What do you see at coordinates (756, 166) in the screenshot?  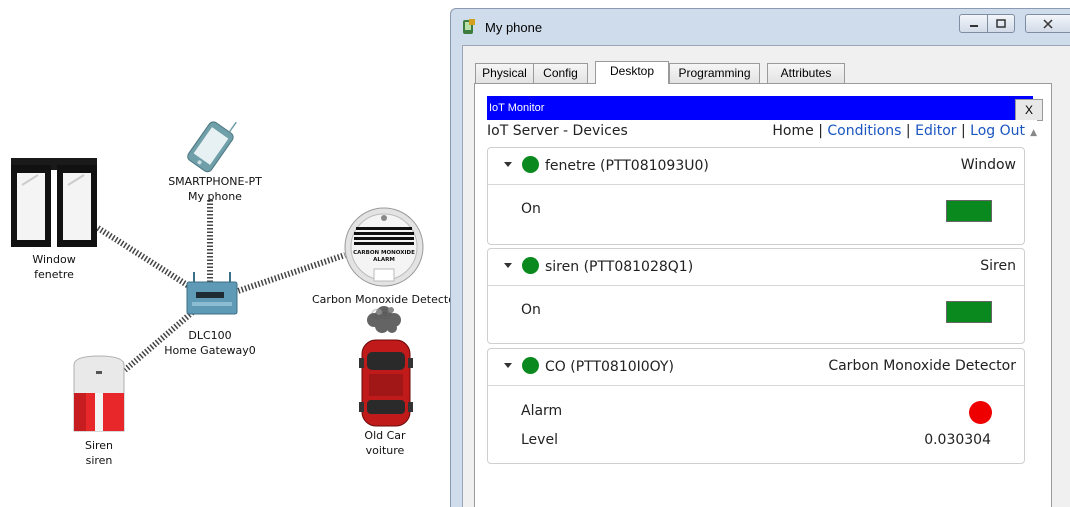 I see `device-card-header: fenetre (PTT081093U0) Window` at bounding box center [756, 166].